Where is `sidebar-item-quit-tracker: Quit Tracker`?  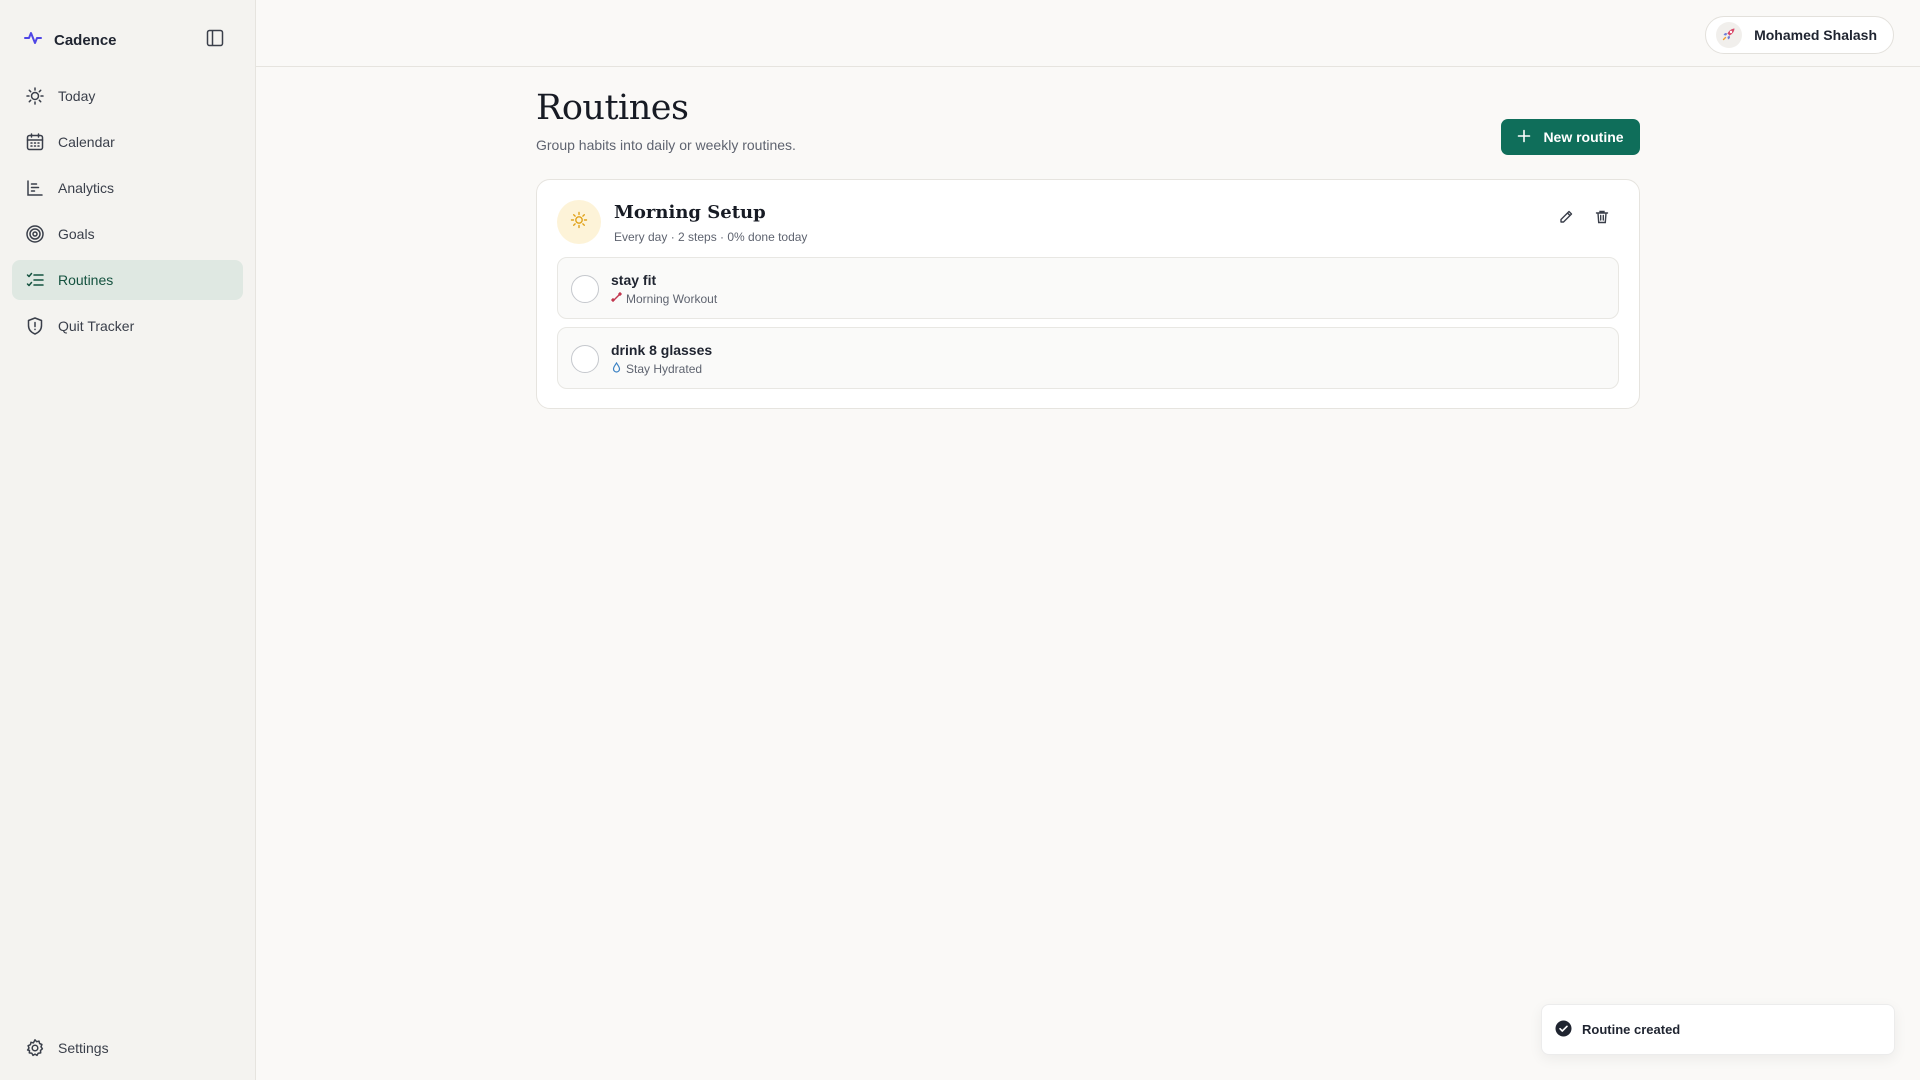
sidebar-item-quit-tracker: Quit Tracker is located at coordinates (127, 326).